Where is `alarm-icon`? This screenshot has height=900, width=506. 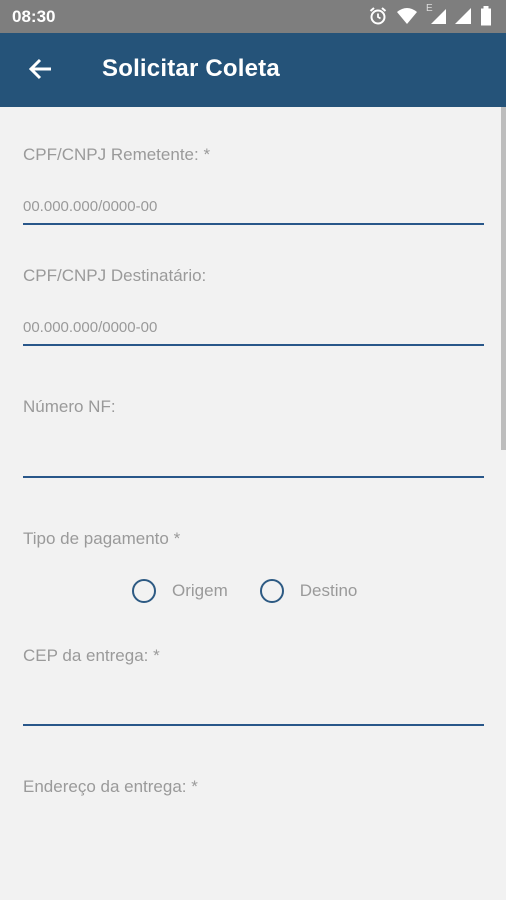
alarm-icon is located at coordinates (378, 16).